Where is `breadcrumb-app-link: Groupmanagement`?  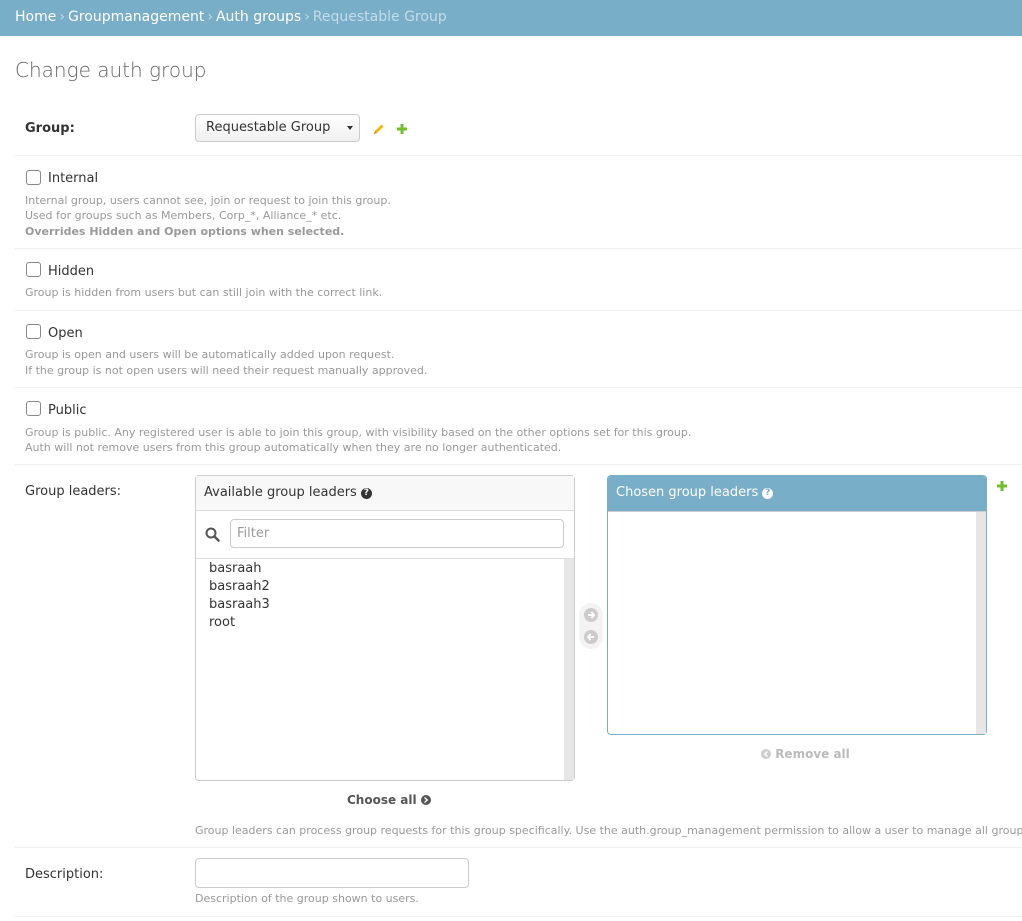
breadcrumb-app-link: Groupmanagement is located at coordinates (136, 17).